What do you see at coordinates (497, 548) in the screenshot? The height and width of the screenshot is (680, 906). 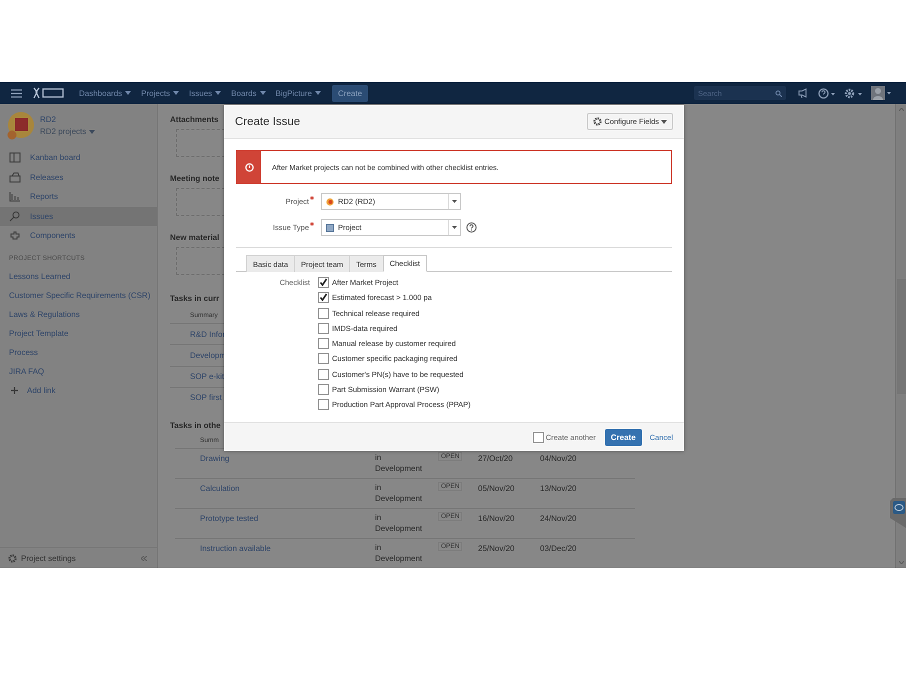 I see `start-date: 25/Nov/20` at bounding box center [497, 548].